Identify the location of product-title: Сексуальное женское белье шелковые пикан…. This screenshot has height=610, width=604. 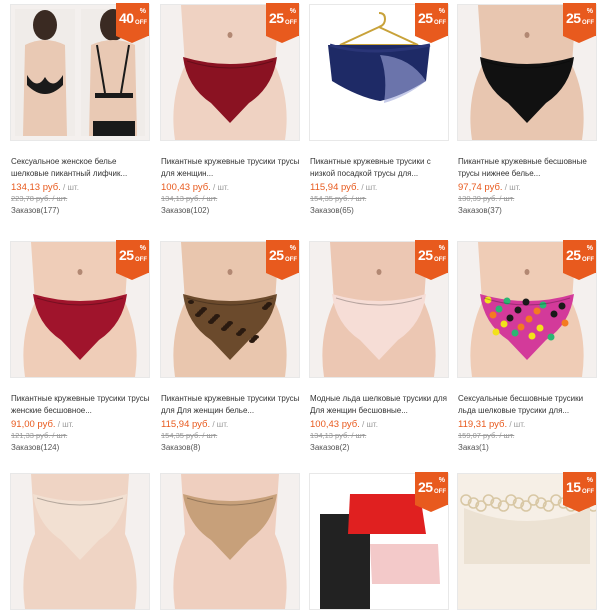
(81, 168).